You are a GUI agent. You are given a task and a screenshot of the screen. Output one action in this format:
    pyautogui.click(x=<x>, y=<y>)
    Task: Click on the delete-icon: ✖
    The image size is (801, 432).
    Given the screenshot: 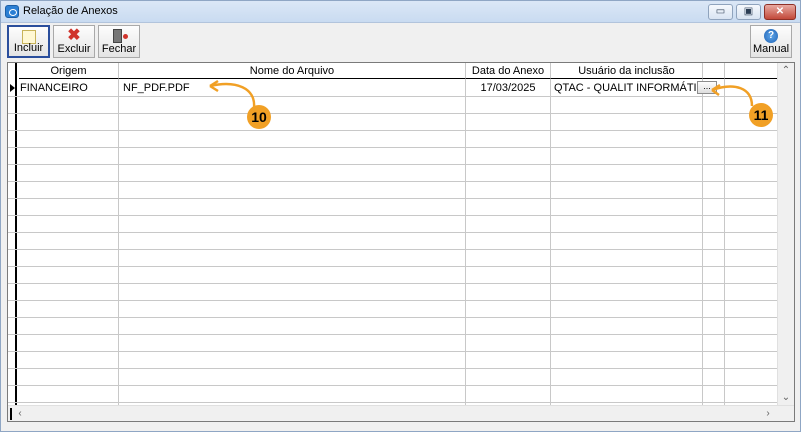 What is the action you would take?
    pyautogui.click(x=74, y=35)
    